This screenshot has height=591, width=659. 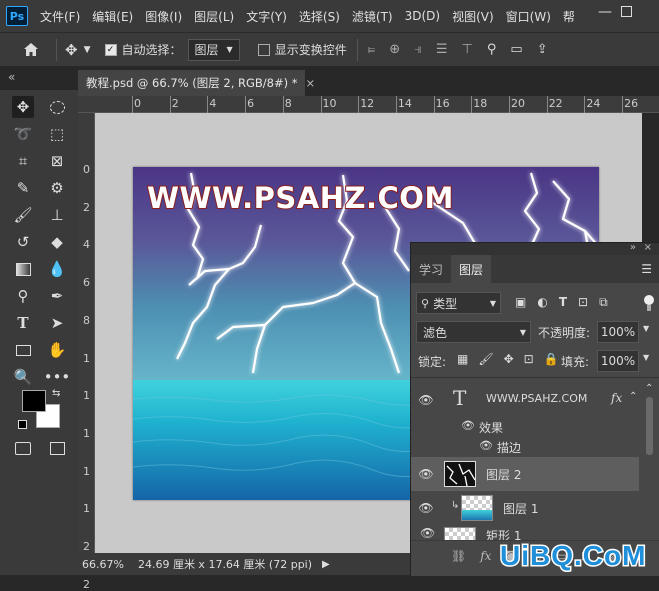 What do you see at coordinates (649, 426) in the screenshot?
I see `scrollbar-thumb` at bounding box center [649, 426].